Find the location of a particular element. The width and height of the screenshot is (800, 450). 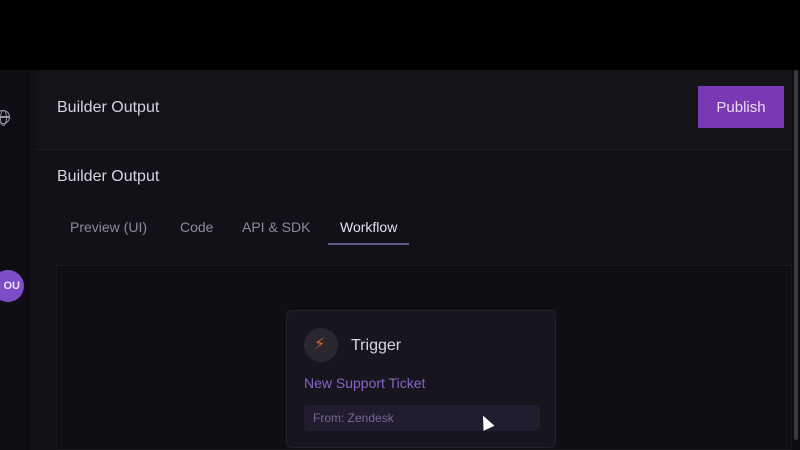

node-title: New Support Ticket is located at coordinates (365, 383).